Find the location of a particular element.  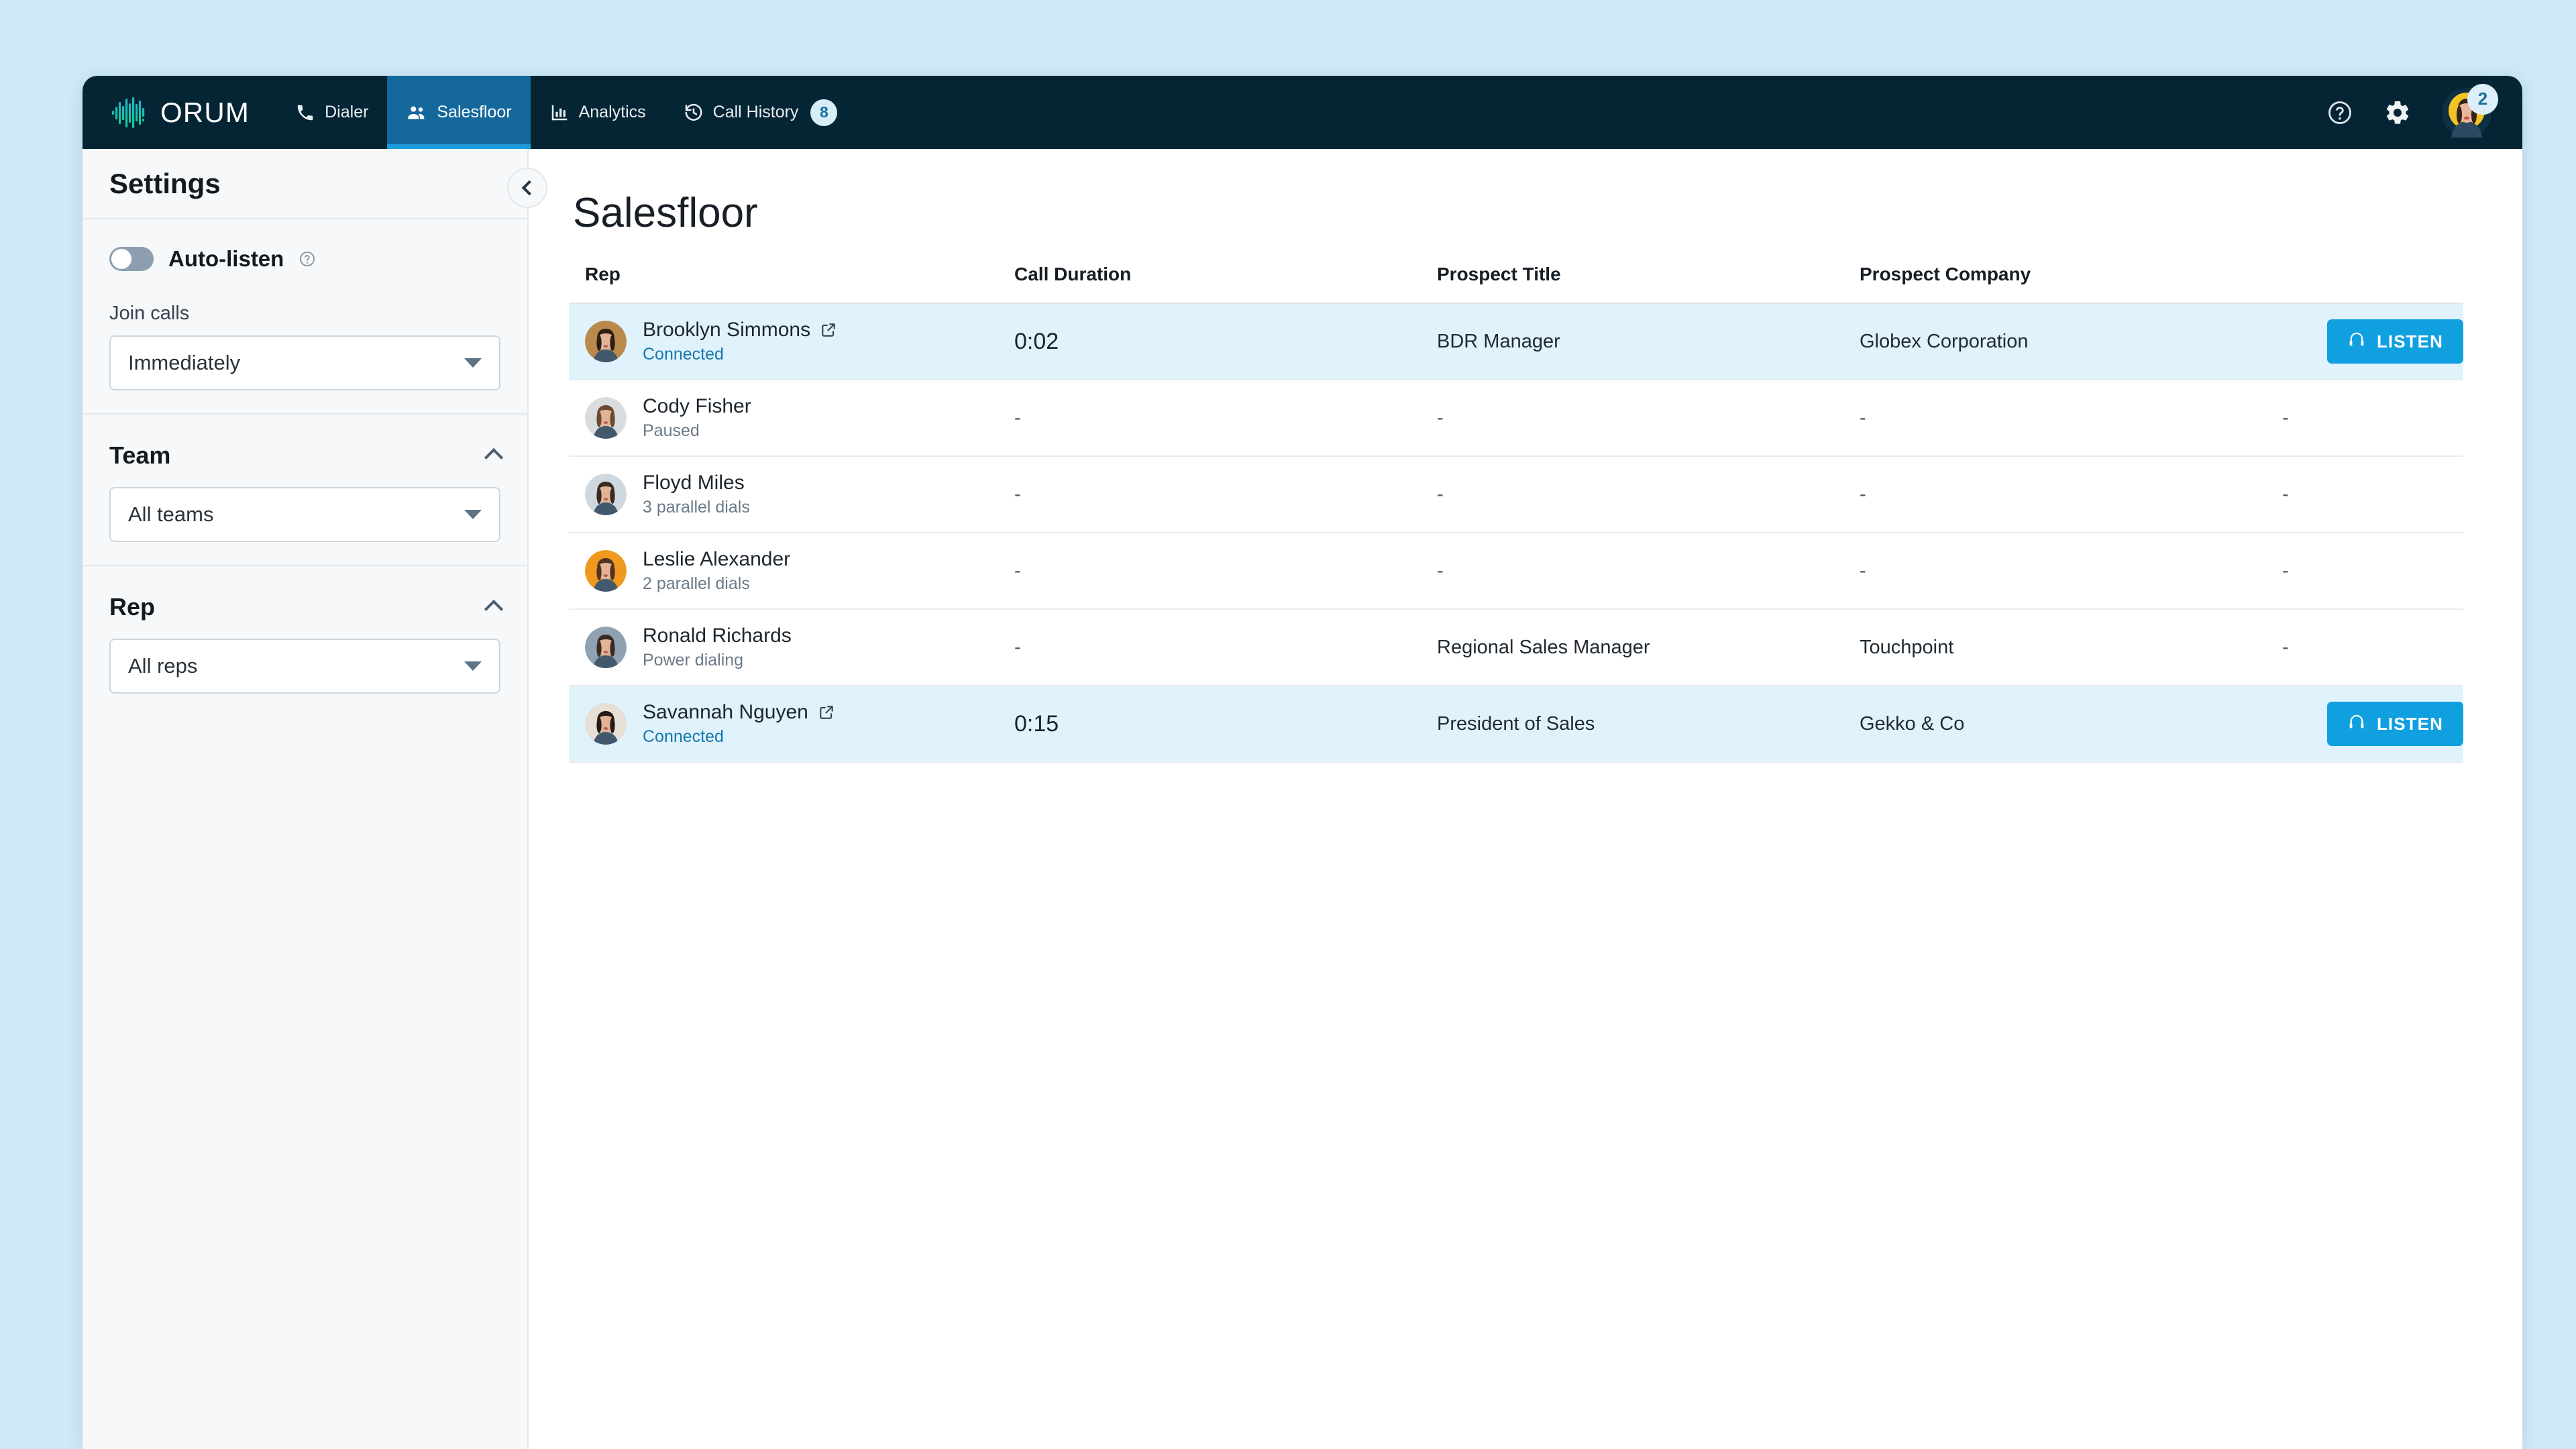

sidebar-header: Settings is located at coordinates (305, 184).